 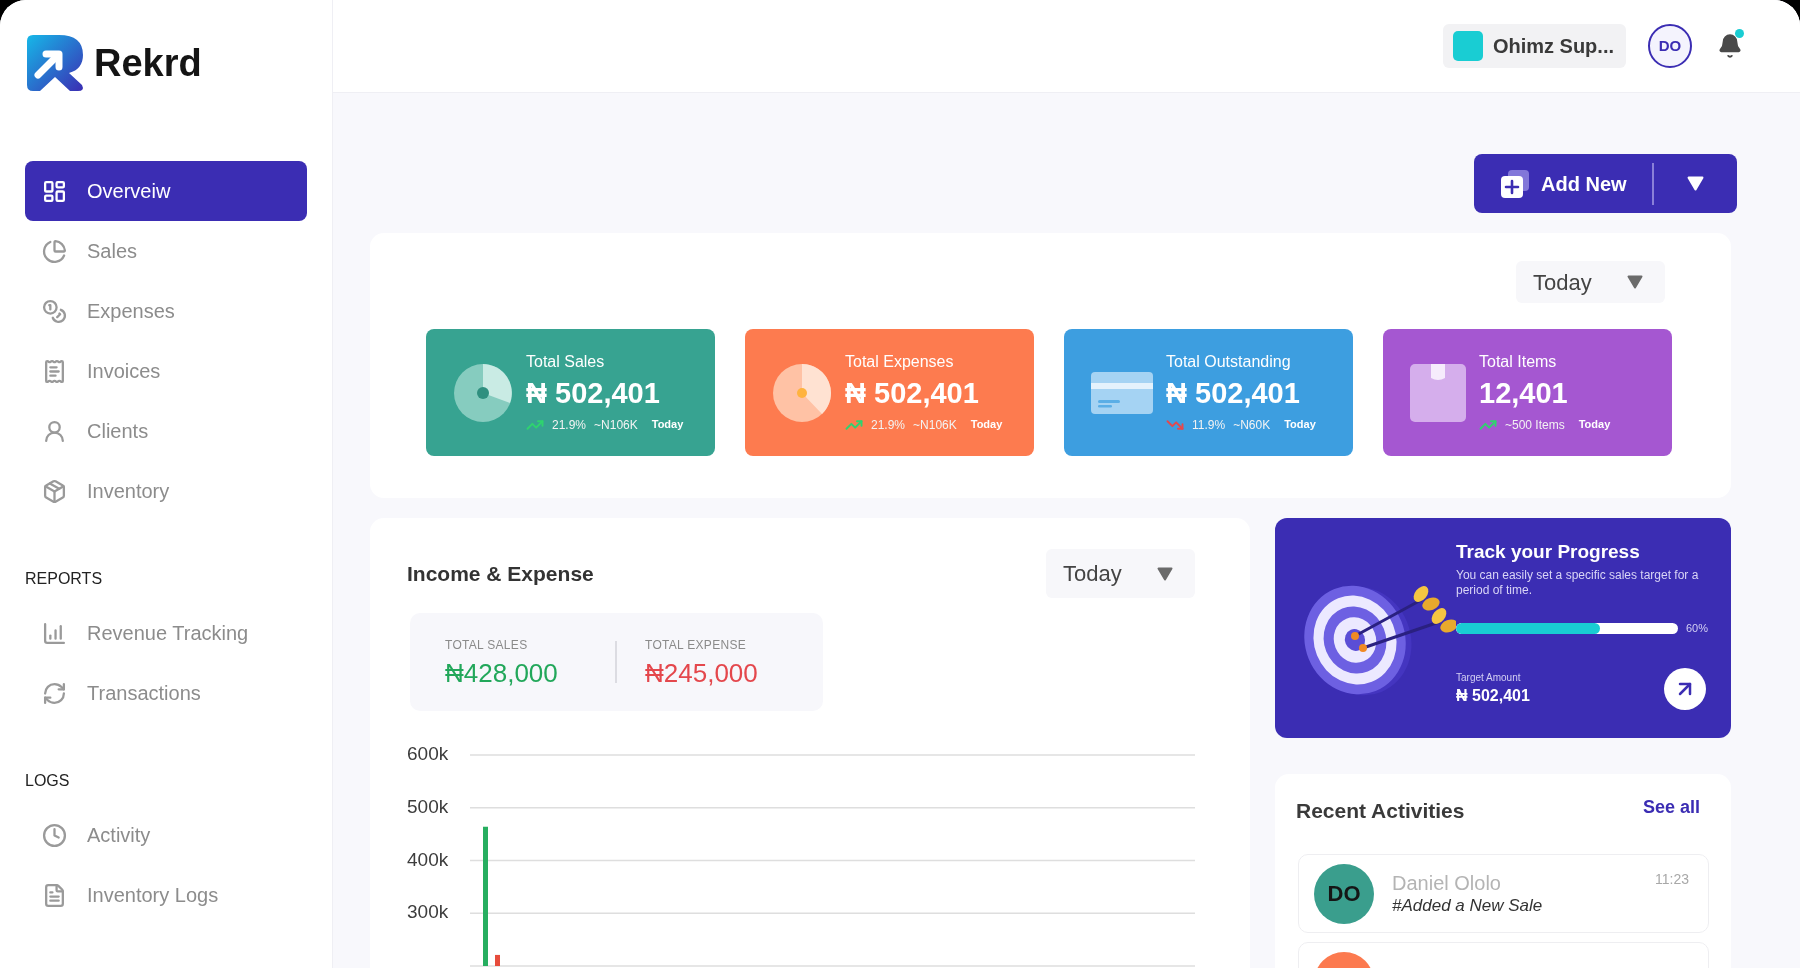 What do you see at coordinates (1518, 361) in the screenshot?
I see `stat-title: Total Items` at bounding box center [1518, 361].